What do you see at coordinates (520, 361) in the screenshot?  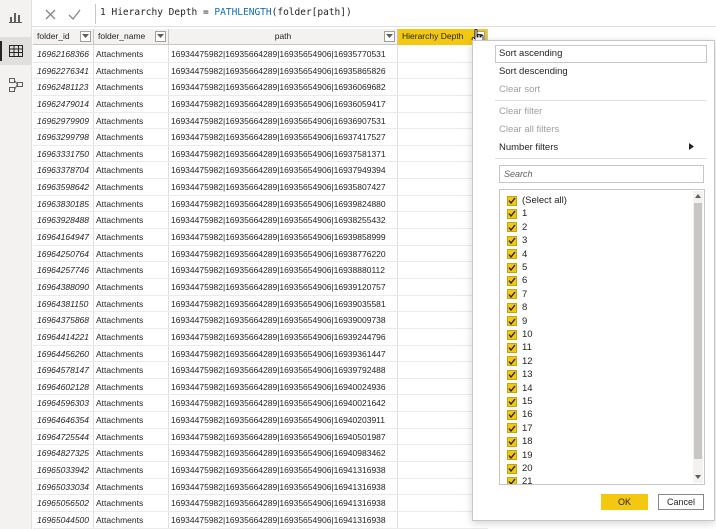 I see `filter-value-item: 12` at bounding box center [520, 361].